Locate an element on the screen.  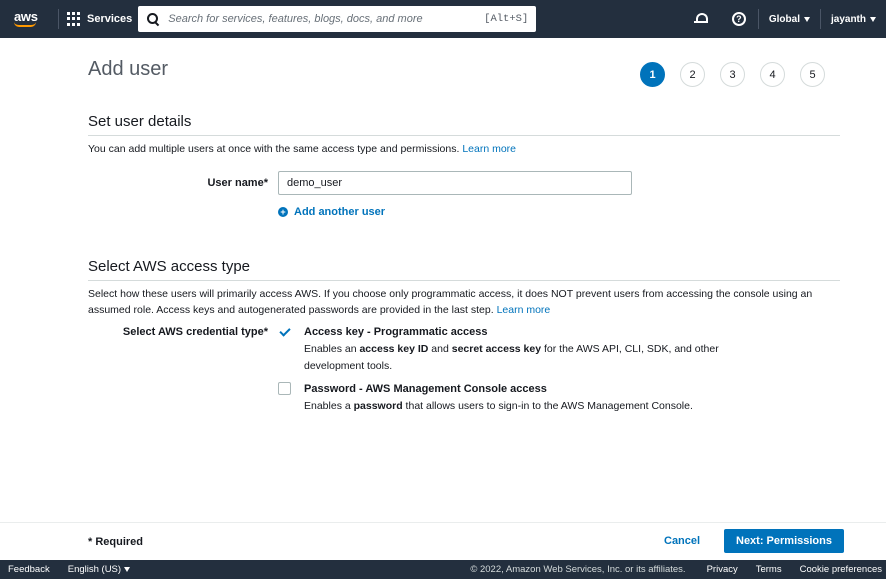
desc-bold: password is located at coordinates (378, 406).